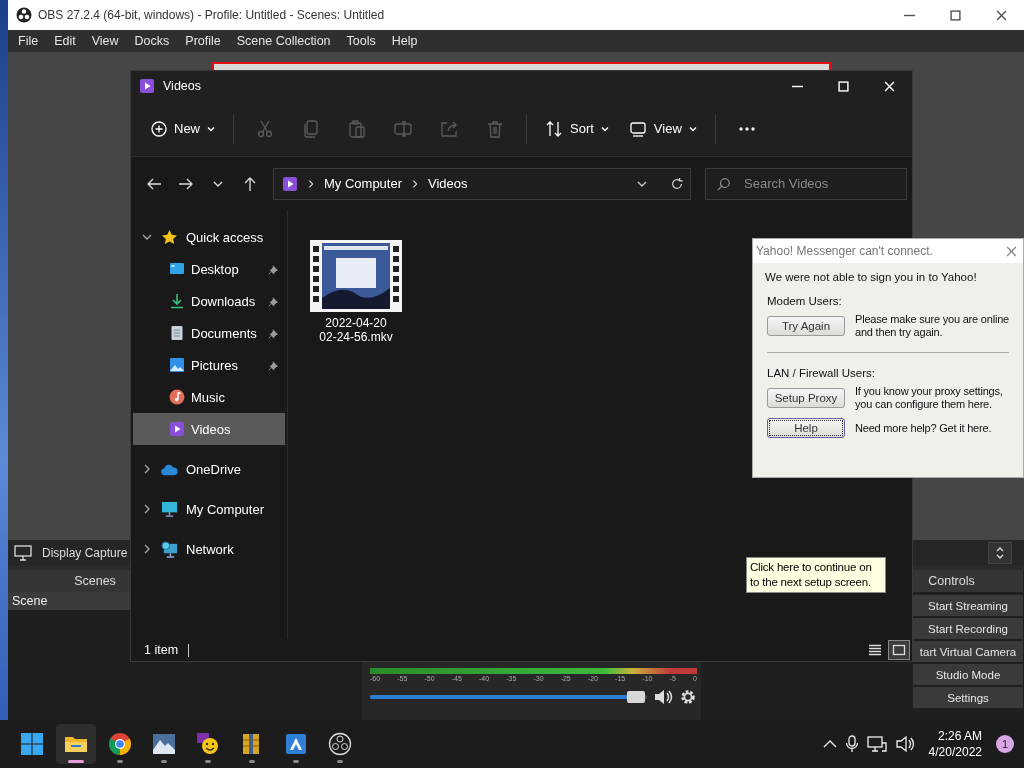 Image resolution: width=1024 pixels, height=768 pixels. Describe the element at coordinates (208, 744) in the screenshot. I see `smiley-icon` at that location.